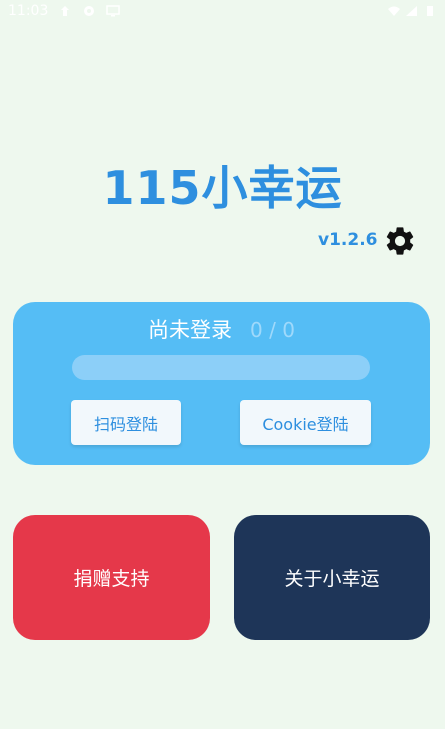  What do you see at coordinates (272, 330) in the screenshot?
I see `login-count-text: 0 / 0` at bounding box center [272, 330].